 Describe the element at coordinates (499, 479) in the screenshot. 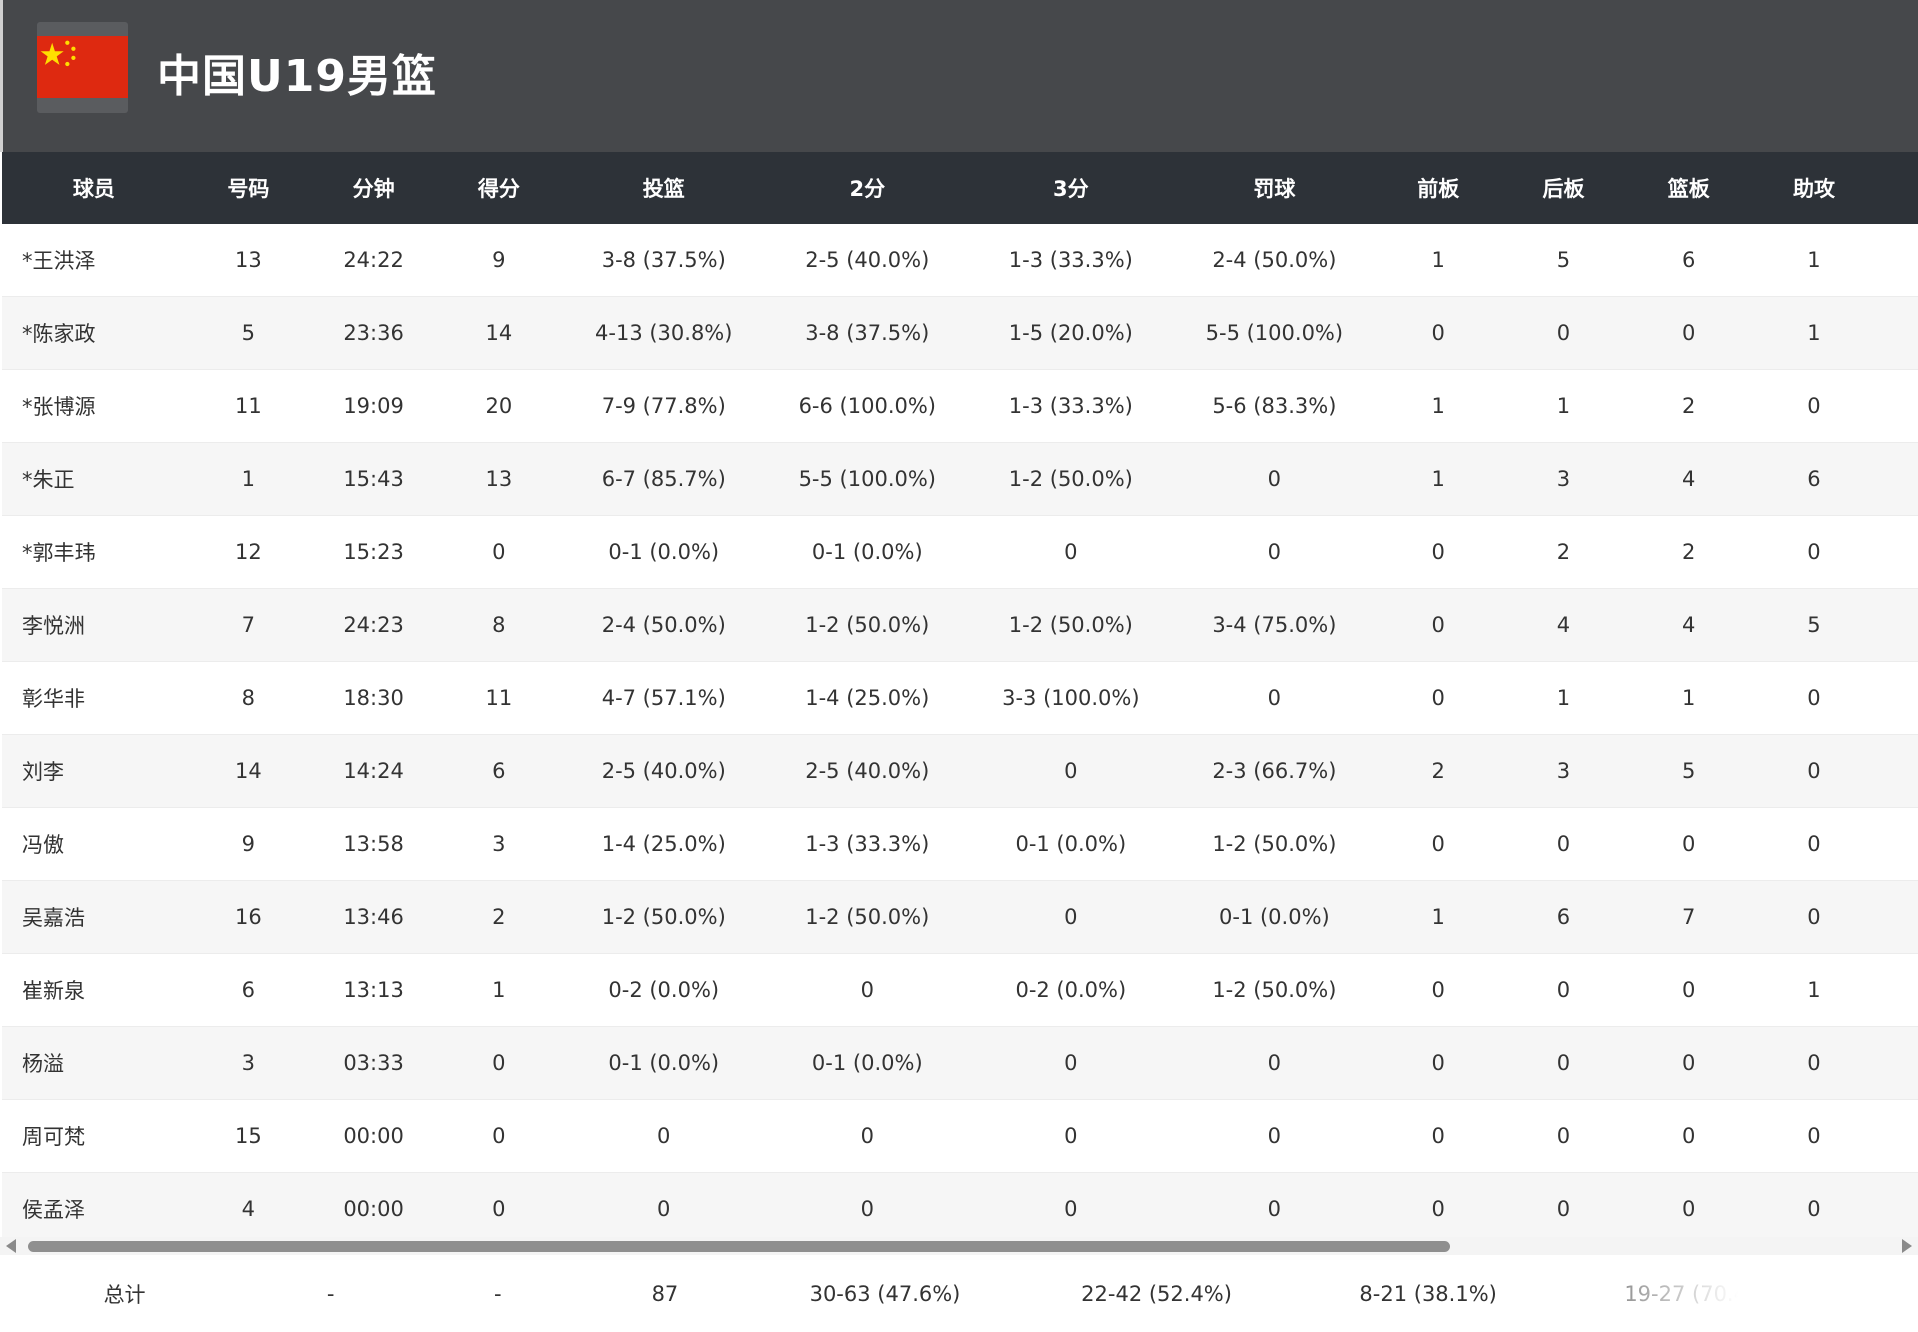

I see `stat-cell: 13` at that location.